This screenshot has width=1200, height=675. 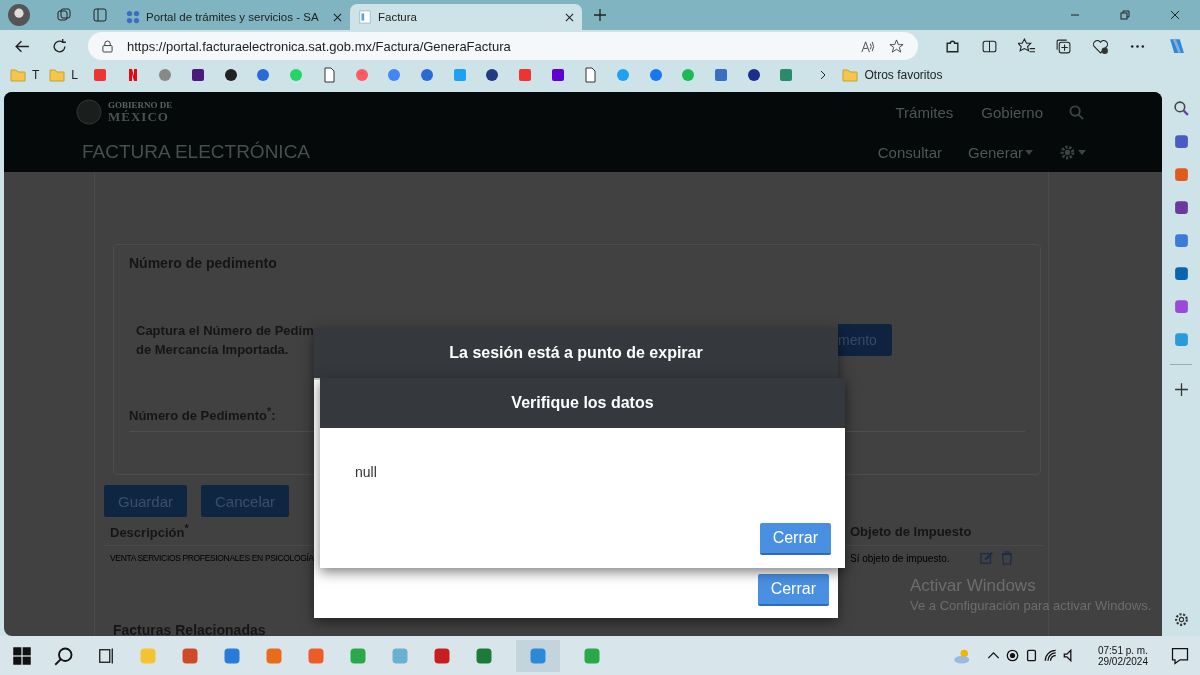 I want to click on emblem-icon, so click(x=89, y=112).